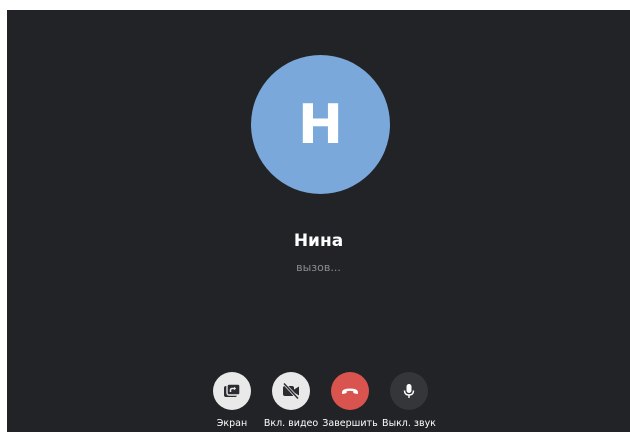 The width and height of the screenshot is (630, 432). What do you see at coordinates (232, 423) in the screenshot?
I see `screen-share-label: Экран` at bounding box center [232, 423].